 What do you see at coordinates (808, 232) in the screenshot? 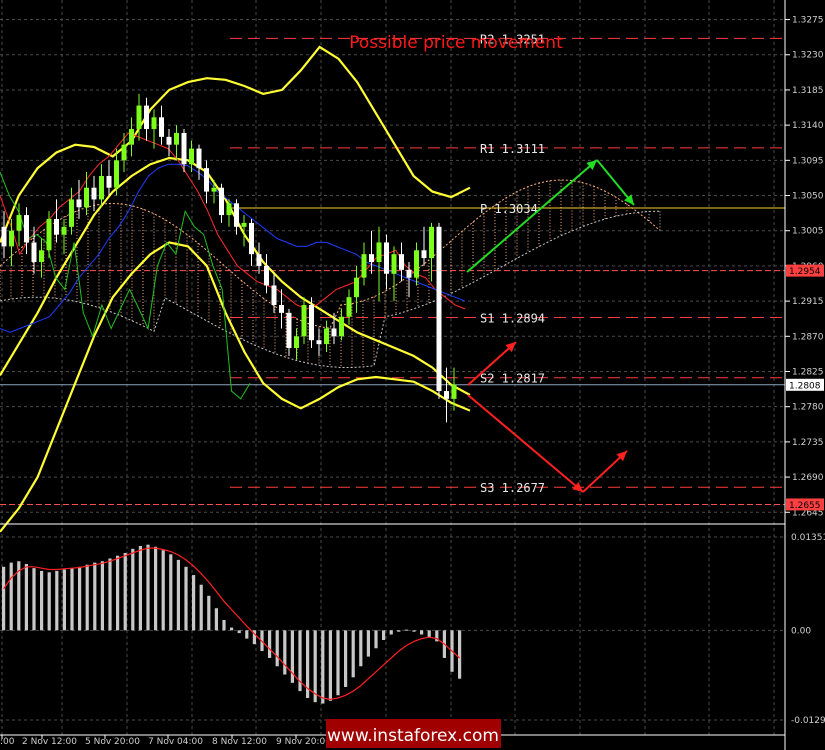
I see `y-tick-label: 1.3005` at bounding box center [808, 232].